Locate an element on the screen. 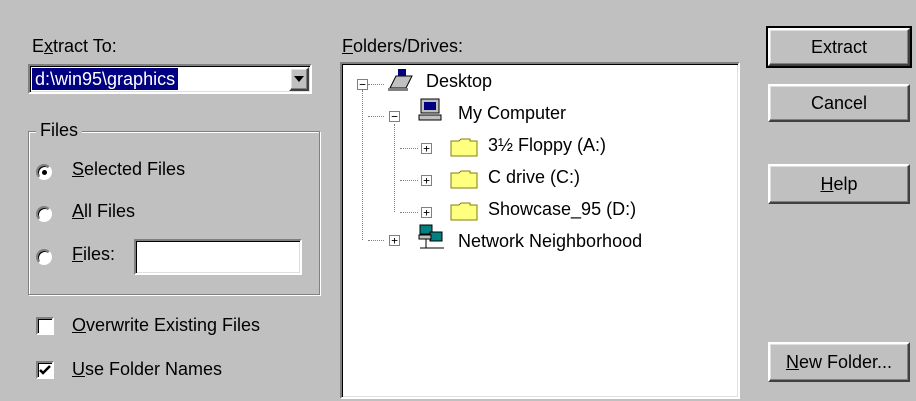  collapse-my-computer-icon: − is located at coordinates (394, 116).